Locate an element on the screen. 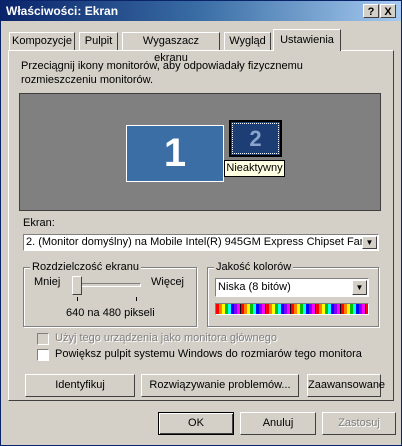  ok-button: OK is located at coordinates (196, 423).